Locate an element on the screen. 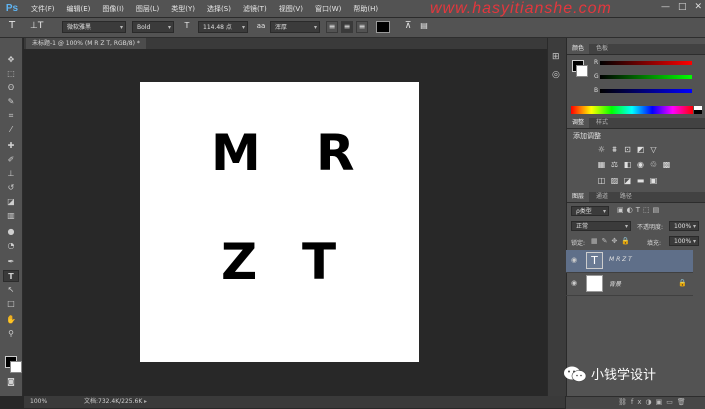 The width and height of the screenshot is (705, 409). black-white-icon: ◧ is located at coordinates (627, 164).